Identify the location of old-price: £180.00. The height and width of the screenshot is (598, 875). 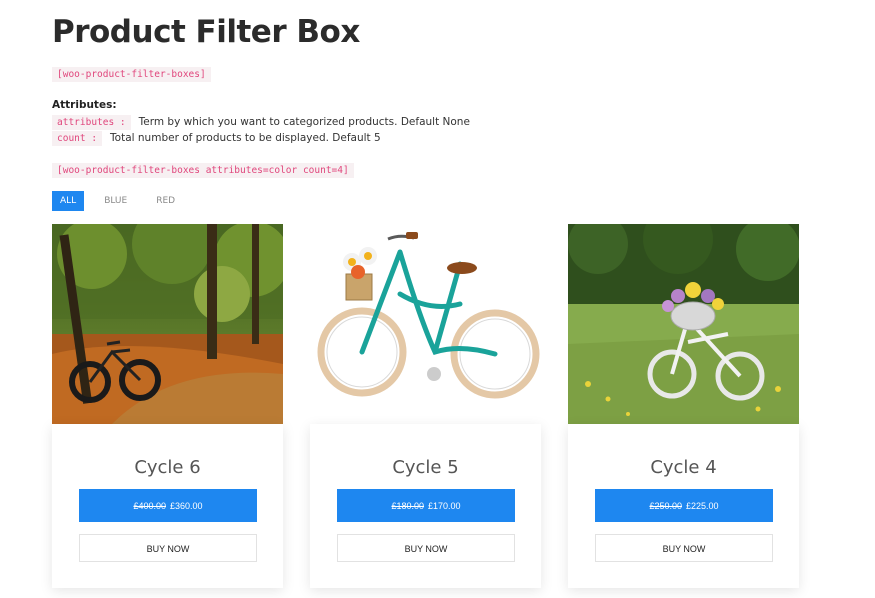
(407, 506).